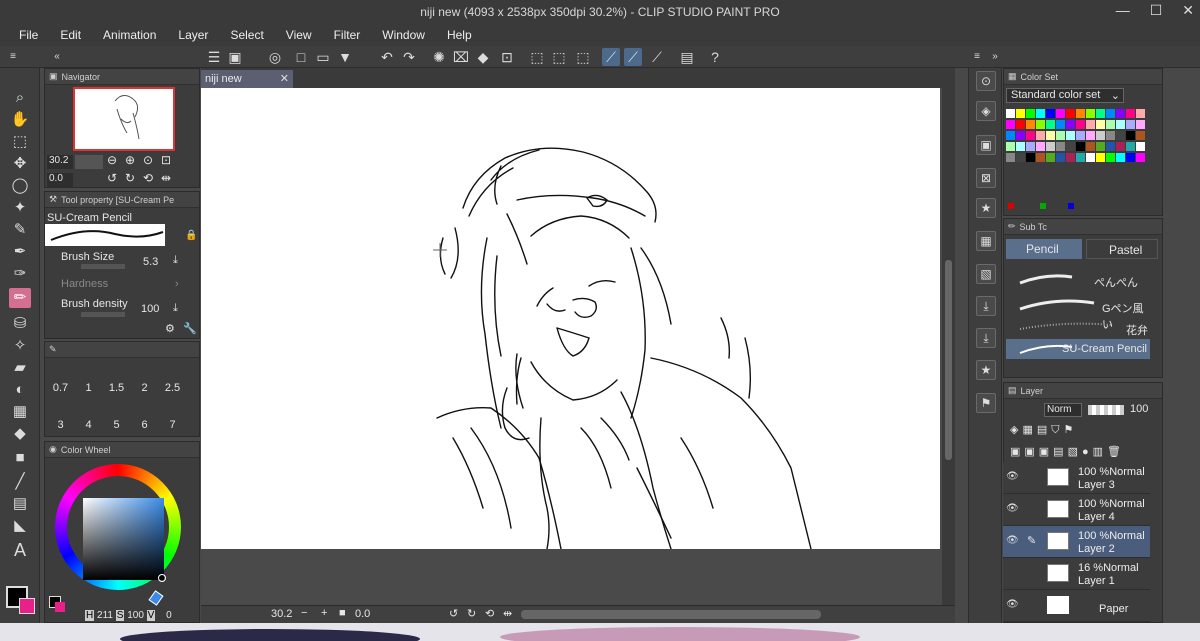 The height and width of the screenshot is (641, 1200). What do you see at coordinates (1079, 327) in the screenshot?
I see `sub-tool-item: 花弁` at bounding box center [1079, 327].